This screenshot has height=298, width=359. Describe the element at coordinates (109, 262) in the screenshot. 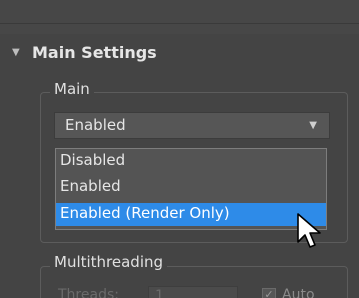

I see `multithreading-group-title: Multithreading` at that location.